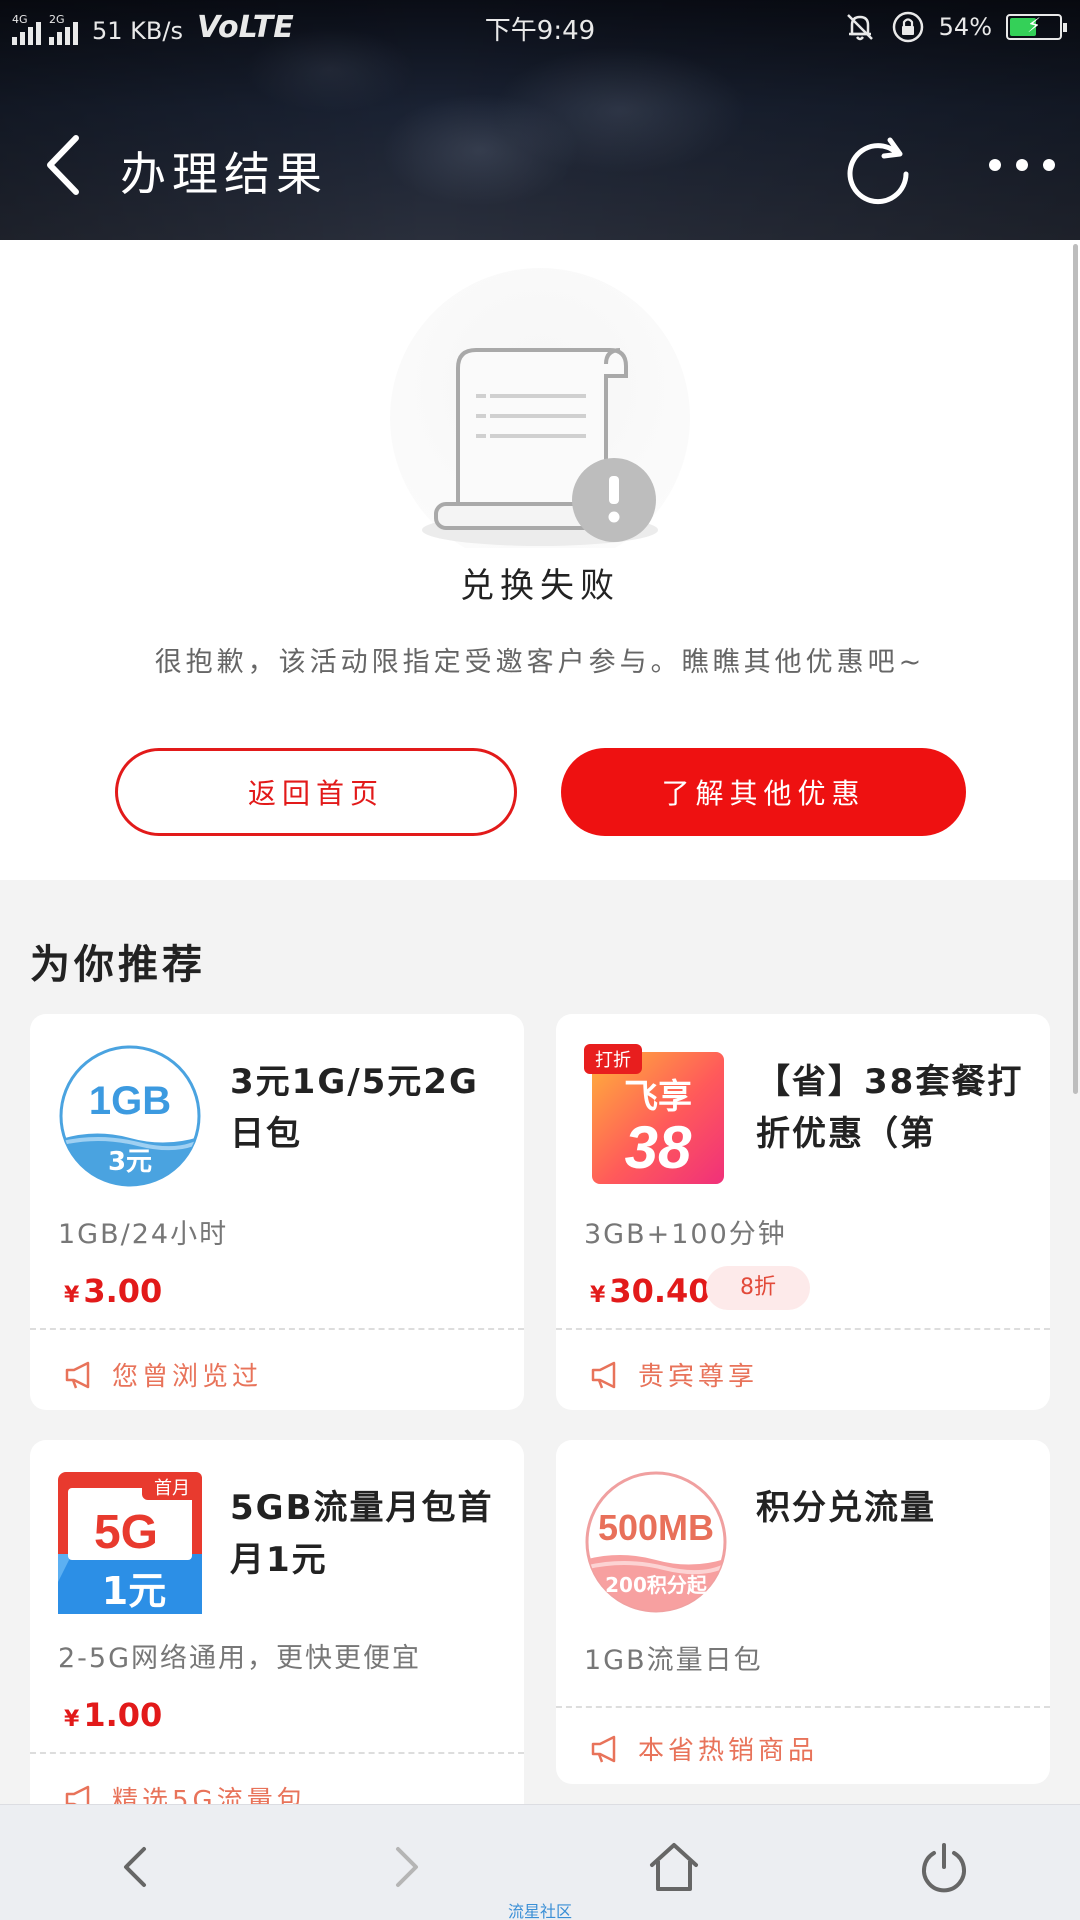 The height and width of the screenshot is (1920, 1080). I want to click on item-name: 积分兑流量, so click(846, 1508).